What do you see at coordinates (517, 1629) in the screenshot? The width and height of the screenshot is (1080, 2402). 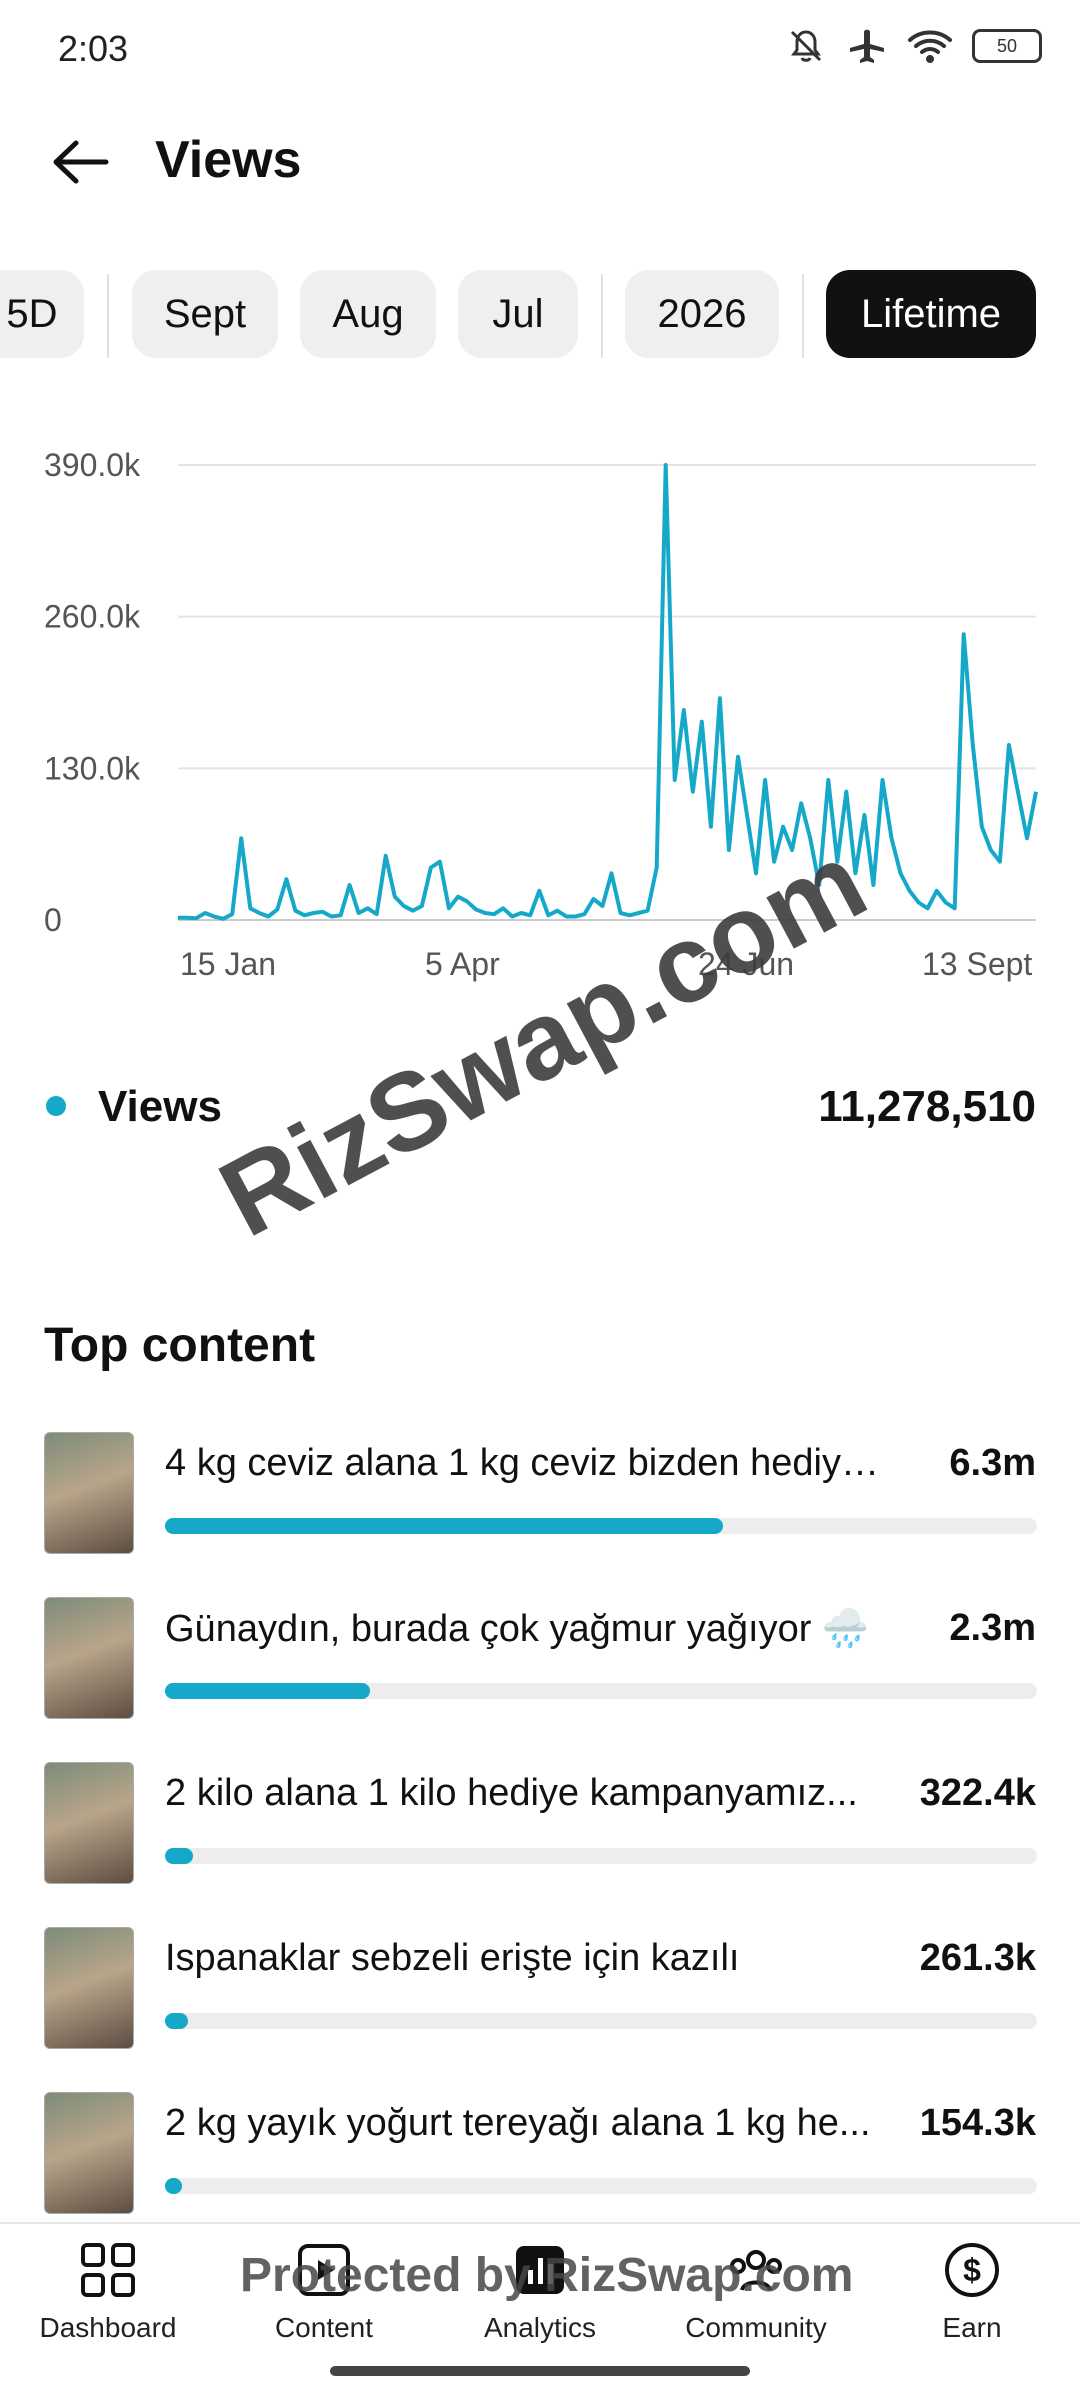 I see `content-title: Günaydın, burada çok yağmur yağıyor 🌧️` at bounding box center [517, 1629].